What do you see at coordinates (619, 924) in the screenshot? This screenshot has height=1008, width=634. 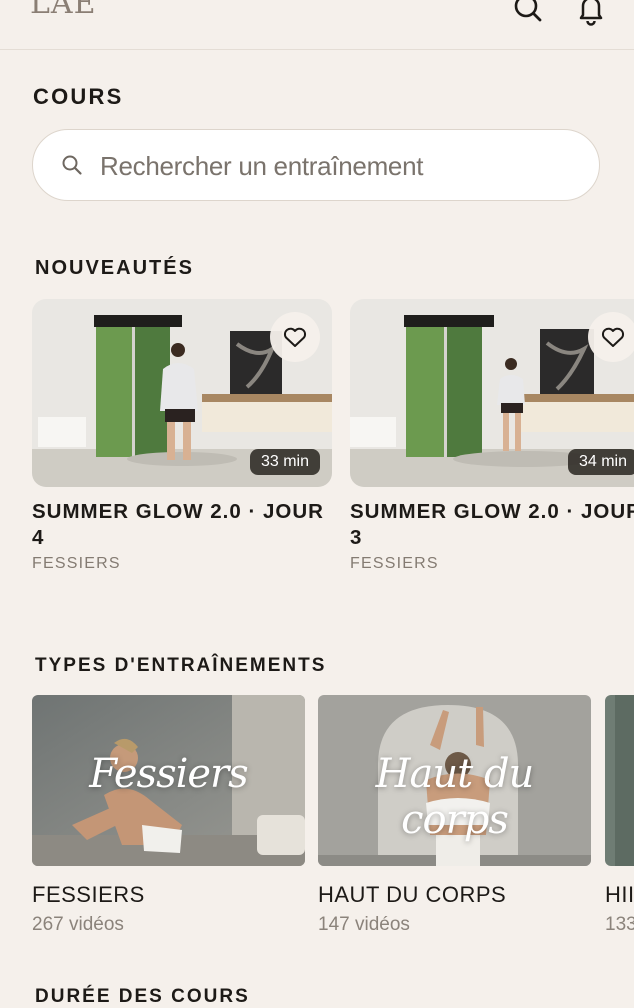 I see `workout-type-count: 133` at bounding box center [619, 924].